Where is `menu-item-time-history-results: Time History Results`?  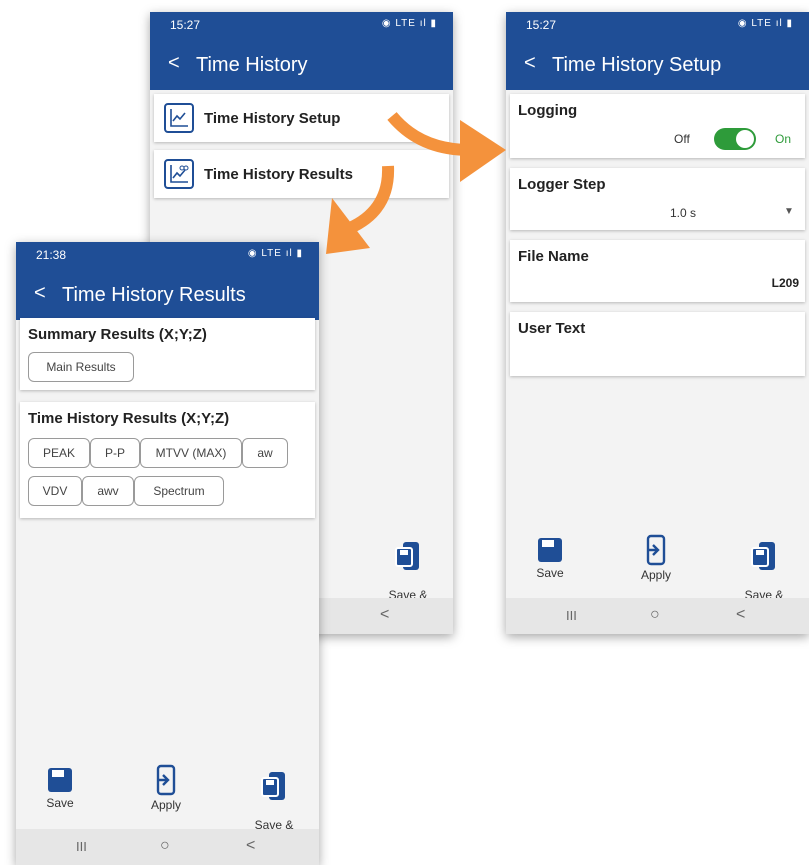 menu-item-time-history-results: Time History Results is located at coordinates (301, 174).